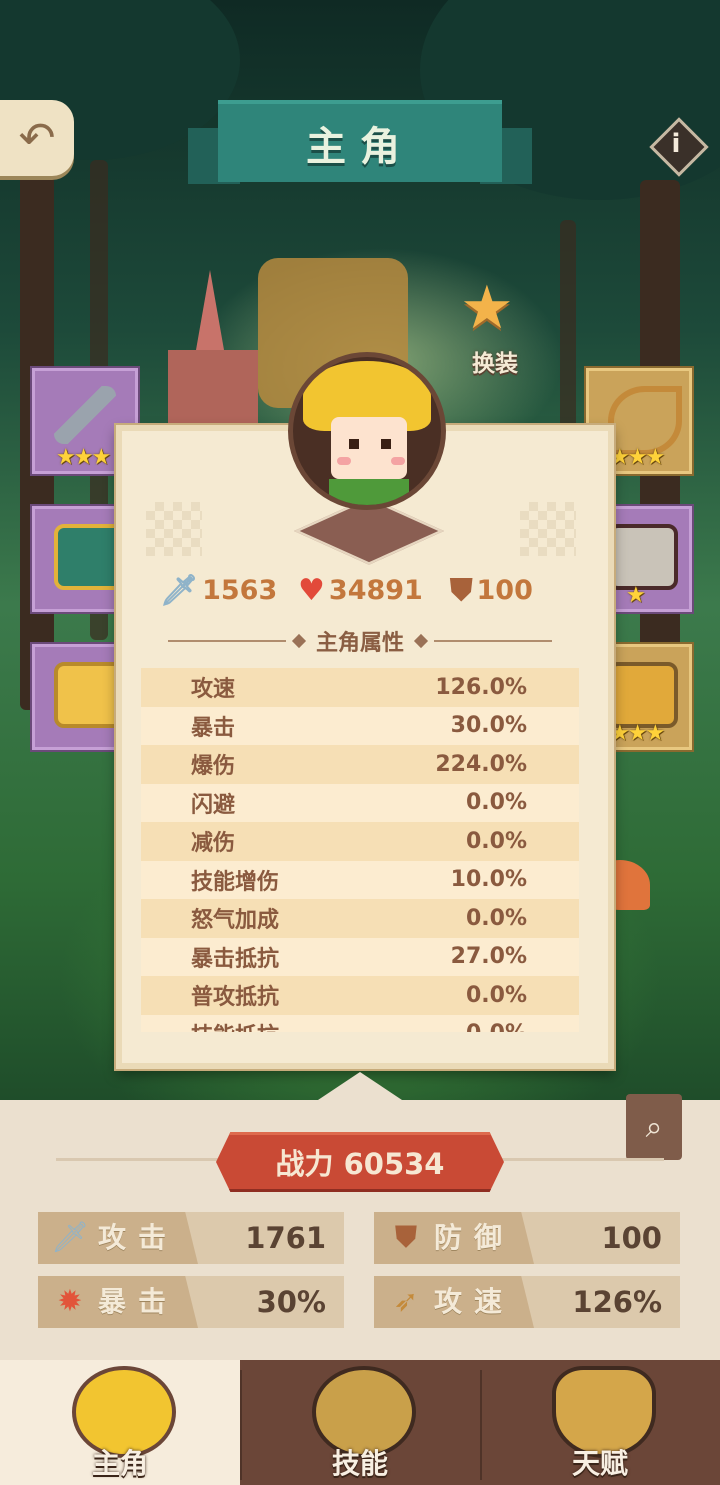 The height and width of the screenshot is (1485, 720). What do you see at coordinates (235, 882) in the screenshot?
I see `attribute-label: 技能增伤` at bounding box center [235, 882].